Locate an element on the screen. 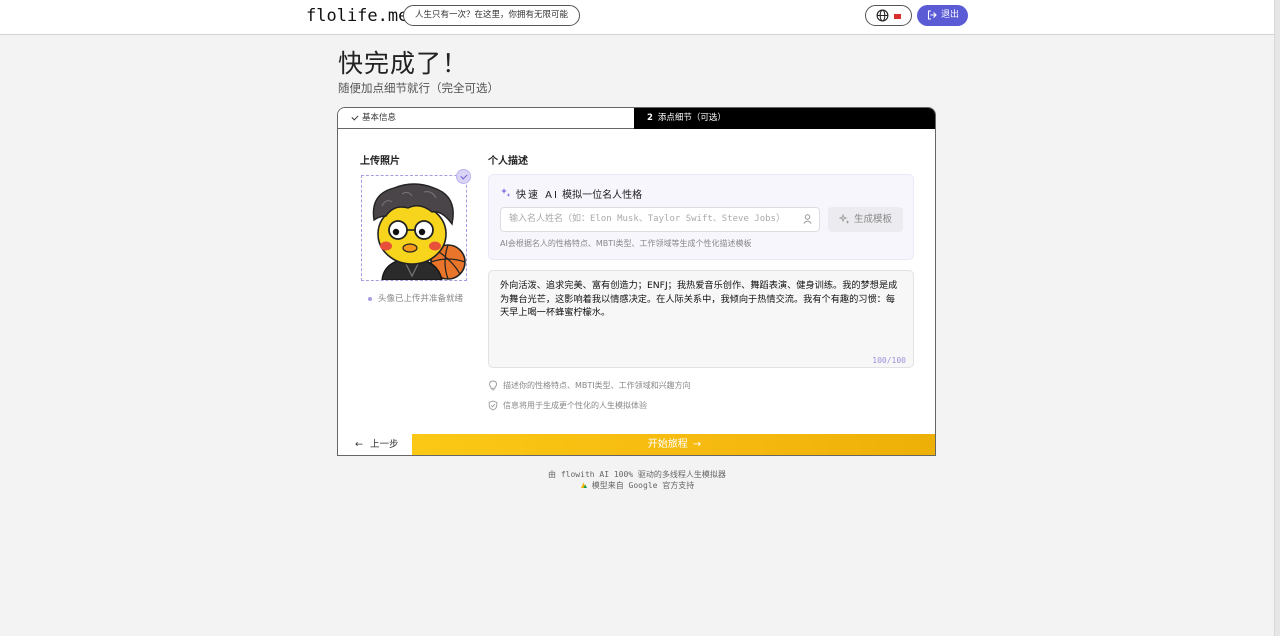 Image resolution: width=1280 pixels, height=636 pixels. tip-privacy-label: 信息将用于生成更个性化的人生模拟体验 is located at coordinates (575, 405).